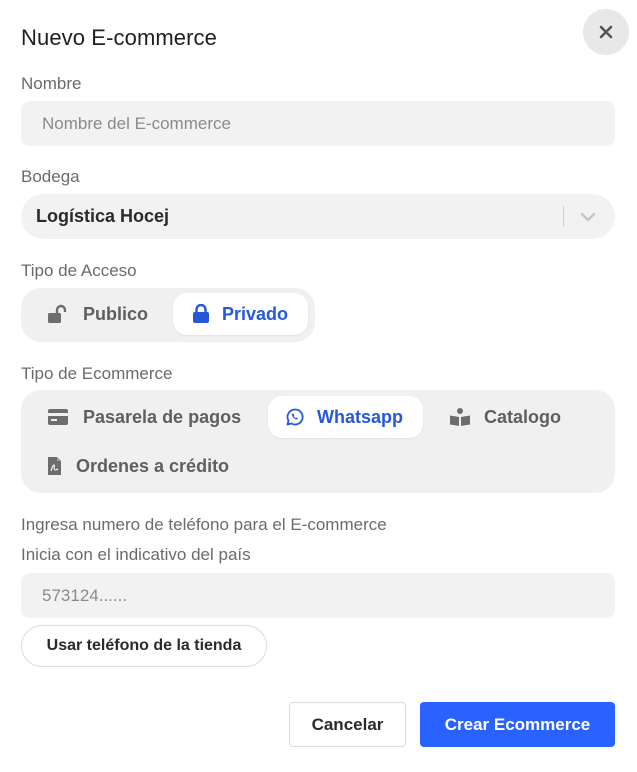 The image size is (637, 772). What do you see at coordinates (79, 270) in the screenshot?
I see `tipo-acceso-label: Tipo de Acceso` at bounding box center [79, 270].